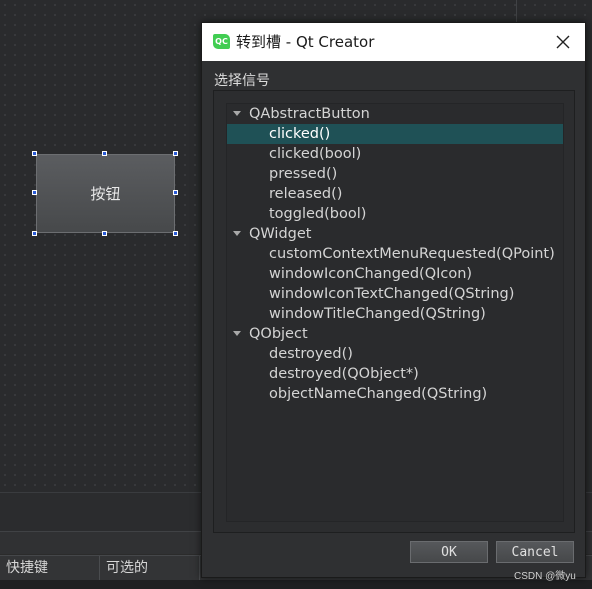  Describe the element at coordinates (535, 552) in the screenshot. I see `cancel-button: Cancel` at that location.